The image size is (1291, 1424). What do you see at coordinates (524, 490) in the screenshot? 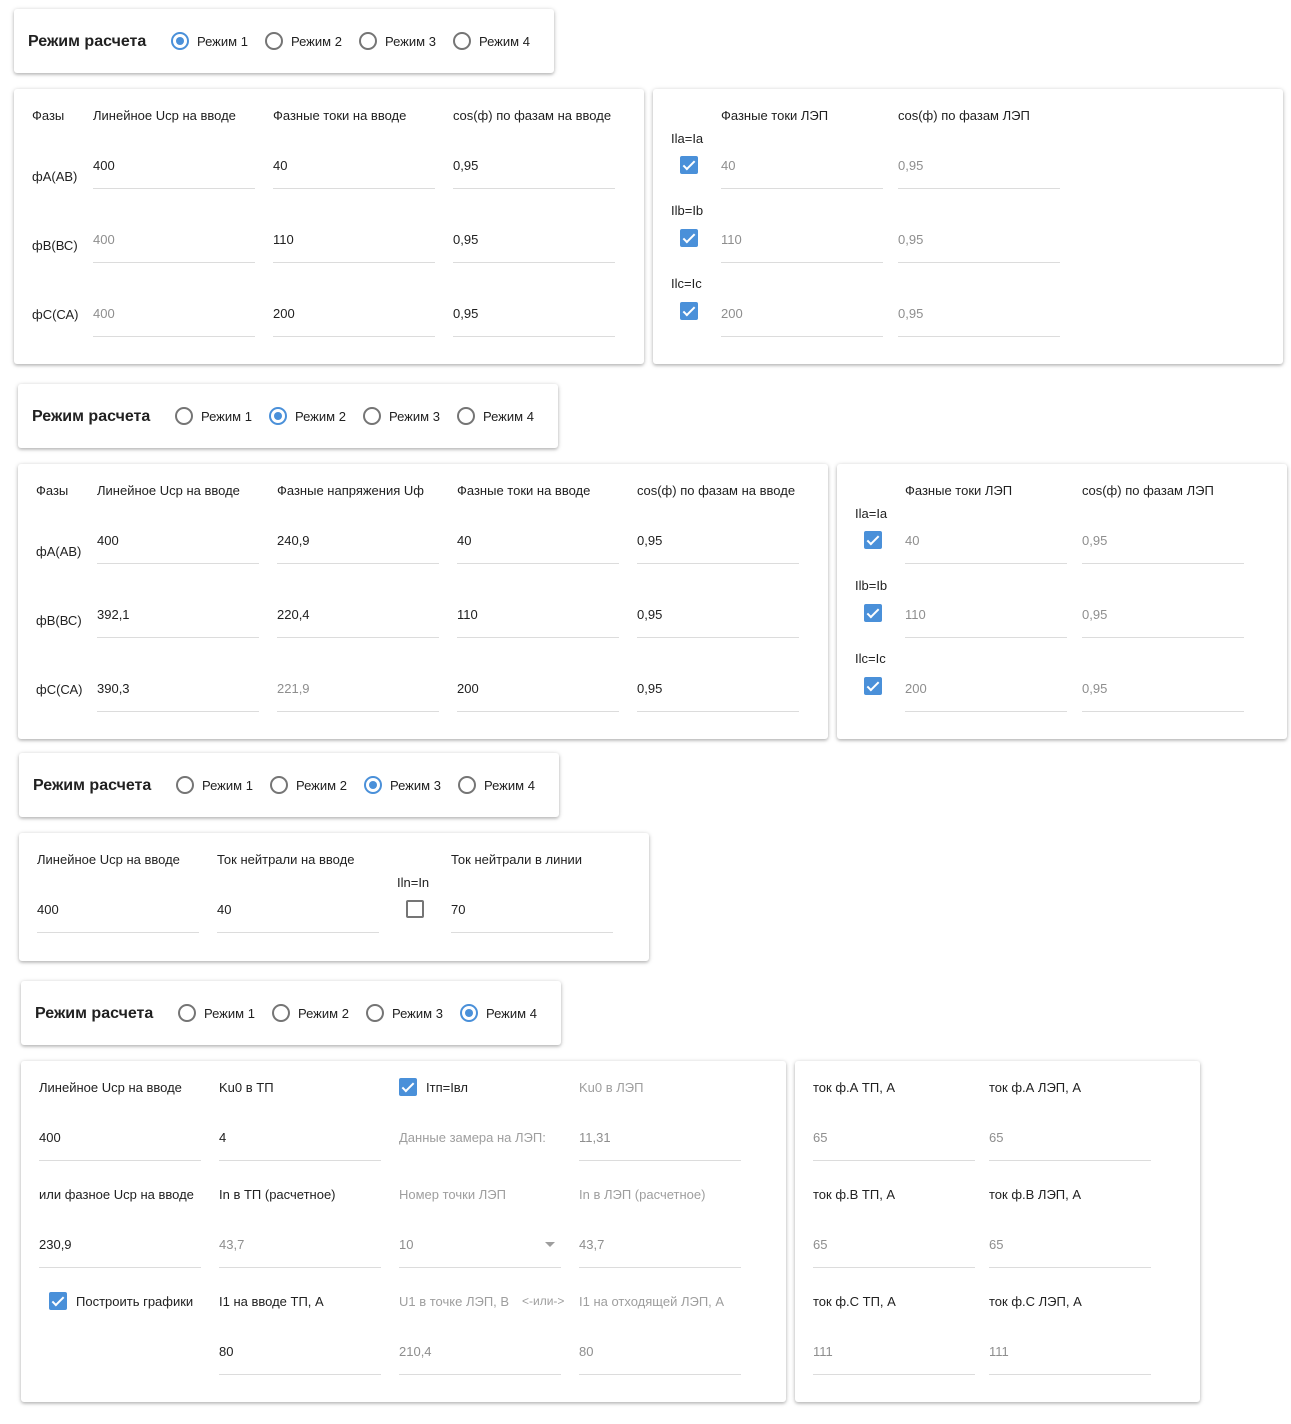
I see `col-header-input-currents: Фазные токи на вводе` at bounding box center [524, 490].